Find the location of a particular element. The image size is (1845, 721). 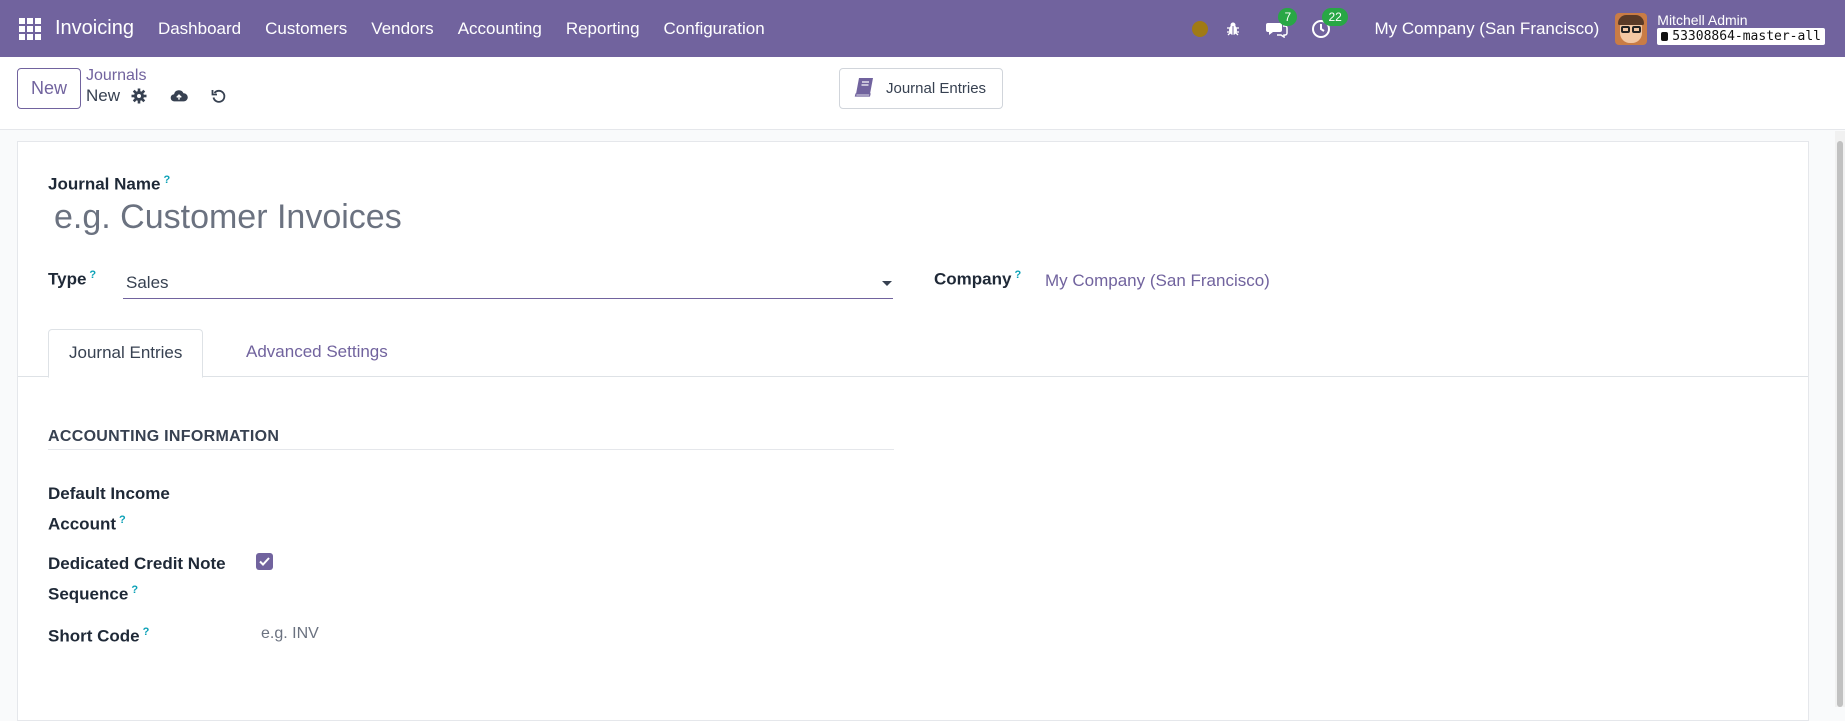

journal-name-label-text: Journal Name is located at coordinates (104, 184).